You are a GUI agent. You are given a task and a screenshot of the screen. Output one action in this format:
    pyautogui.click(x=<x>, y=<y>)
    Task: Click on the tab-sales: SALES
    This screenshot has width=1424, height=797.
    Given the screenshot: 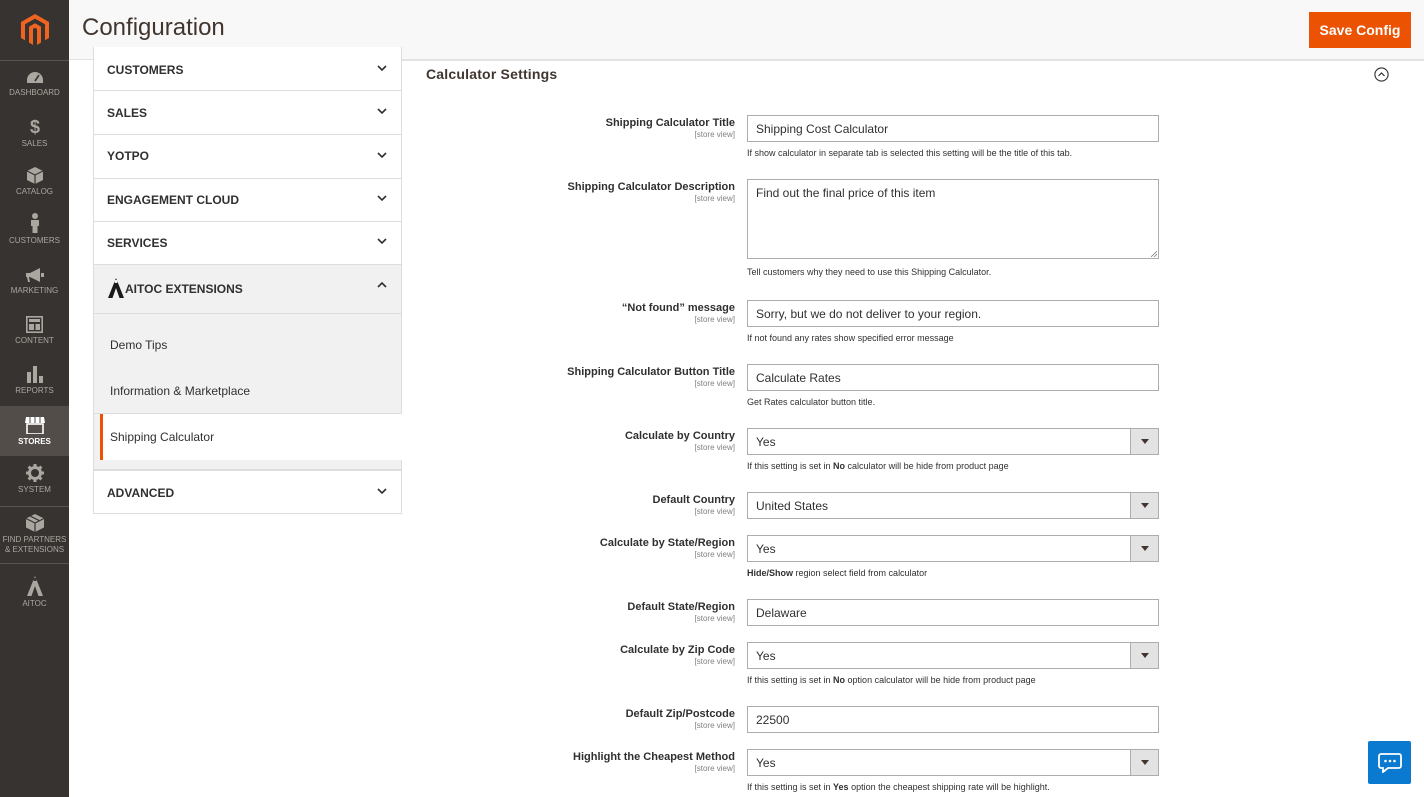 What is the action you would take?
    pyautogui.click(x=247, y=113)
    